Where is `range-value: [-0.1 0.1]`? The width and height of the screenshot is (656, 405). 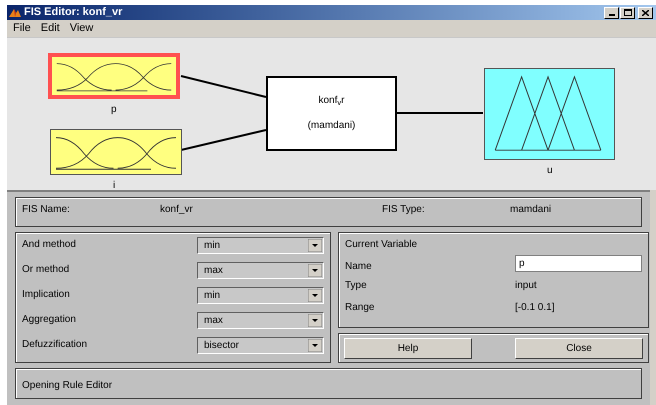 range-value: [-0.1 0.1] is located at coordinates (535, 308).